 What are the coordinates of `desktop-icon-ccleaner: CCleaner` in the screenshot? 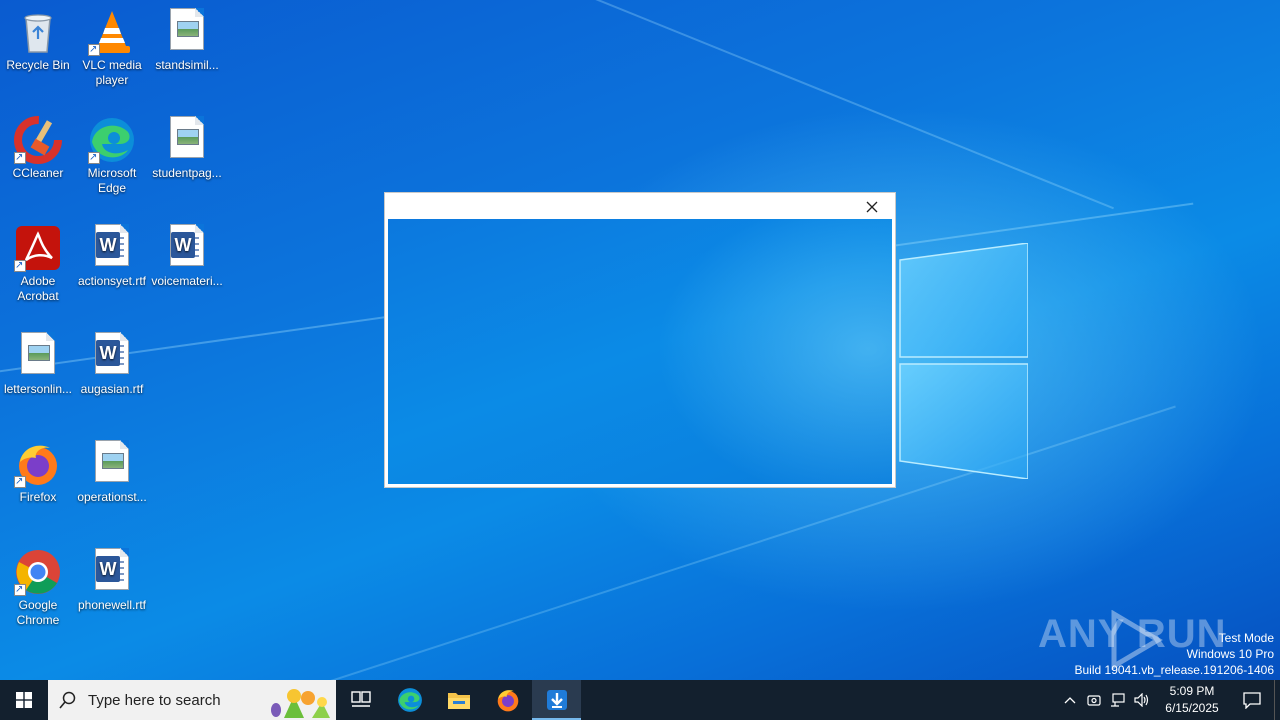 It's located at (38, 146).